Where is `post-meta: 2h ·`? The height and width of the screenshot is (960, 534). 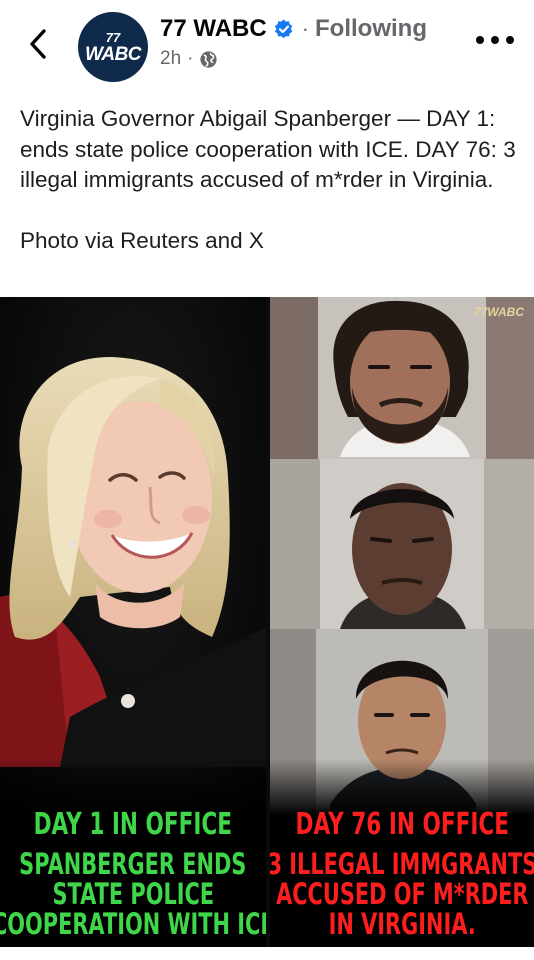 post-meta: 2h · is located at coordinates (189, 59).